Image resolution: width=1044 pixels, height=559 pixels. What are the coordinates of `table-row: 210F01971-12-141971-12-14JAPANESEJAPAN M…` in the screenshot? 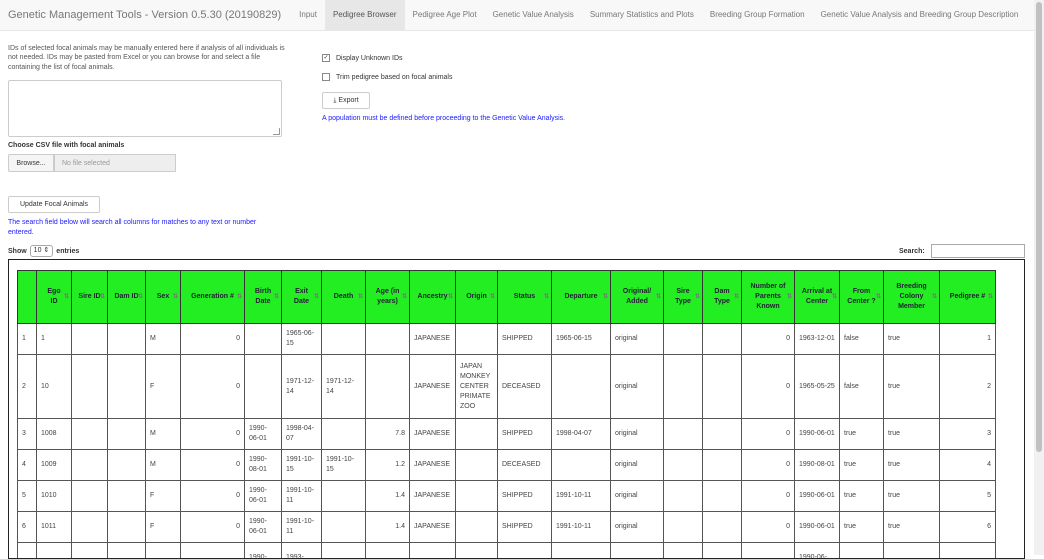 It's located at (507, 387).